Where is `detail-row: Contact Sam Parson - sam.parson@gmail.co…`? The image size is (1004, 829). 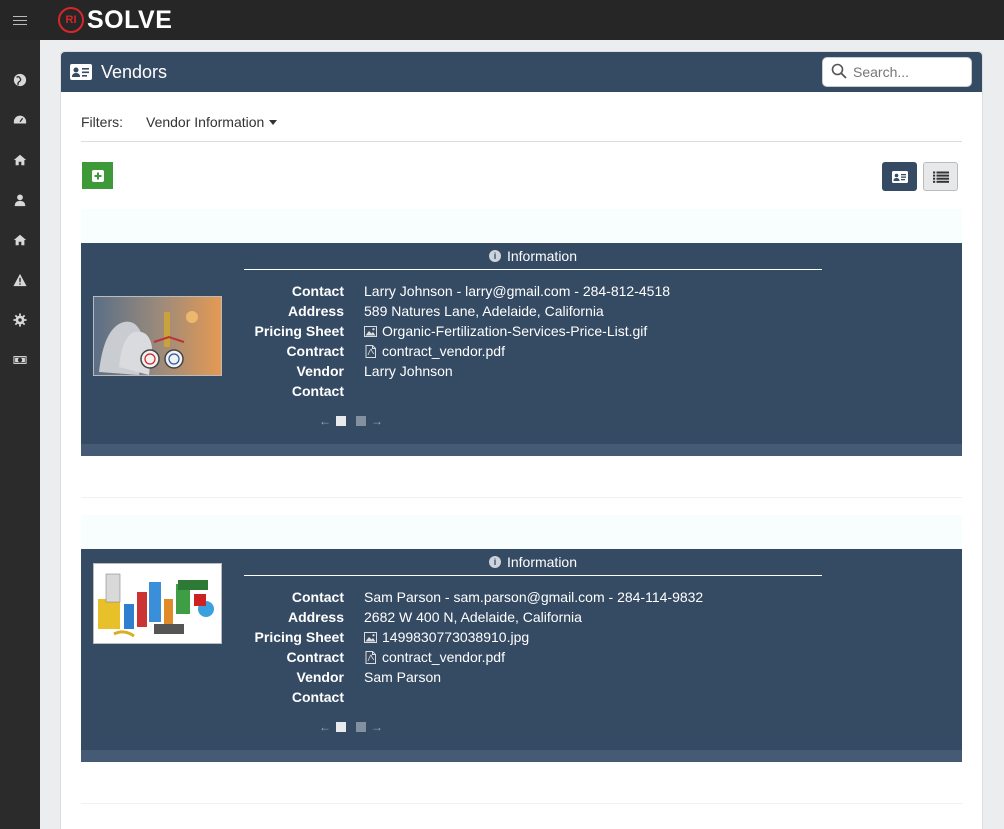 detail-row: Contact Sam Parson - sam.parson@gmail.co… is located at coordinates (473, 597).